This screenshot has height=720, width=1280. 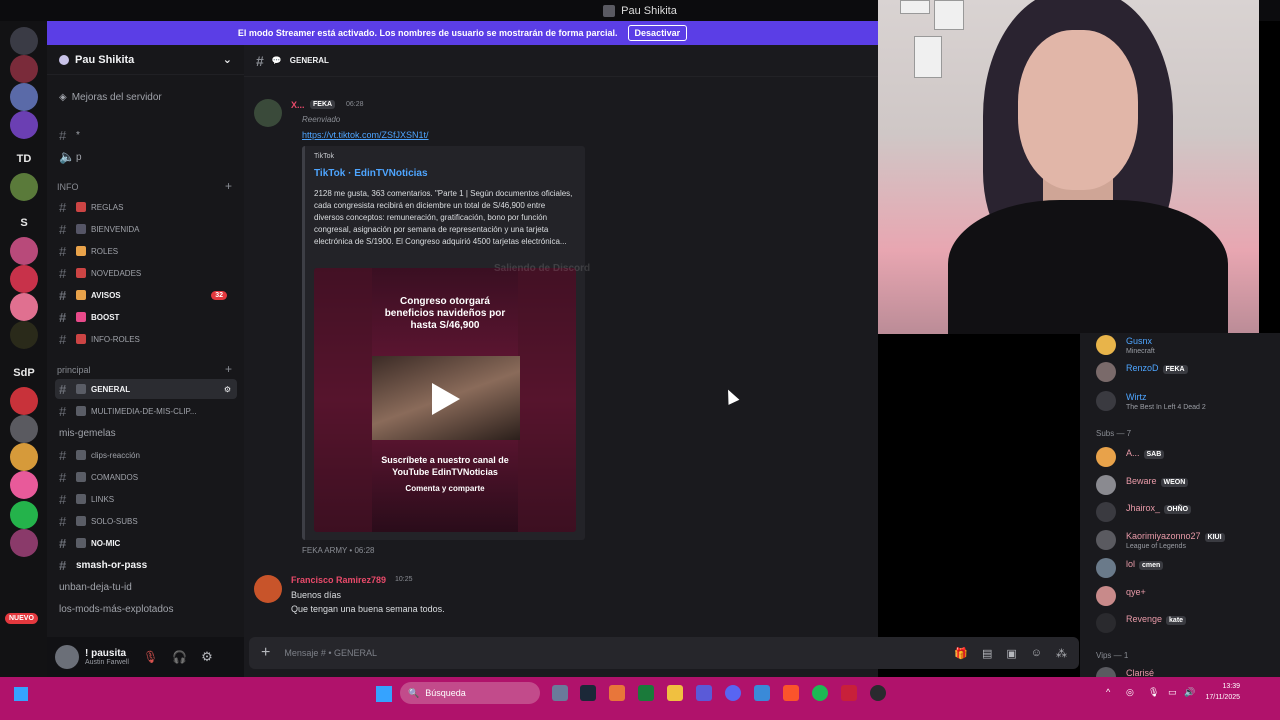 I want to click on member-item: RenzoD FEKA, so click(x=1186, y=372).